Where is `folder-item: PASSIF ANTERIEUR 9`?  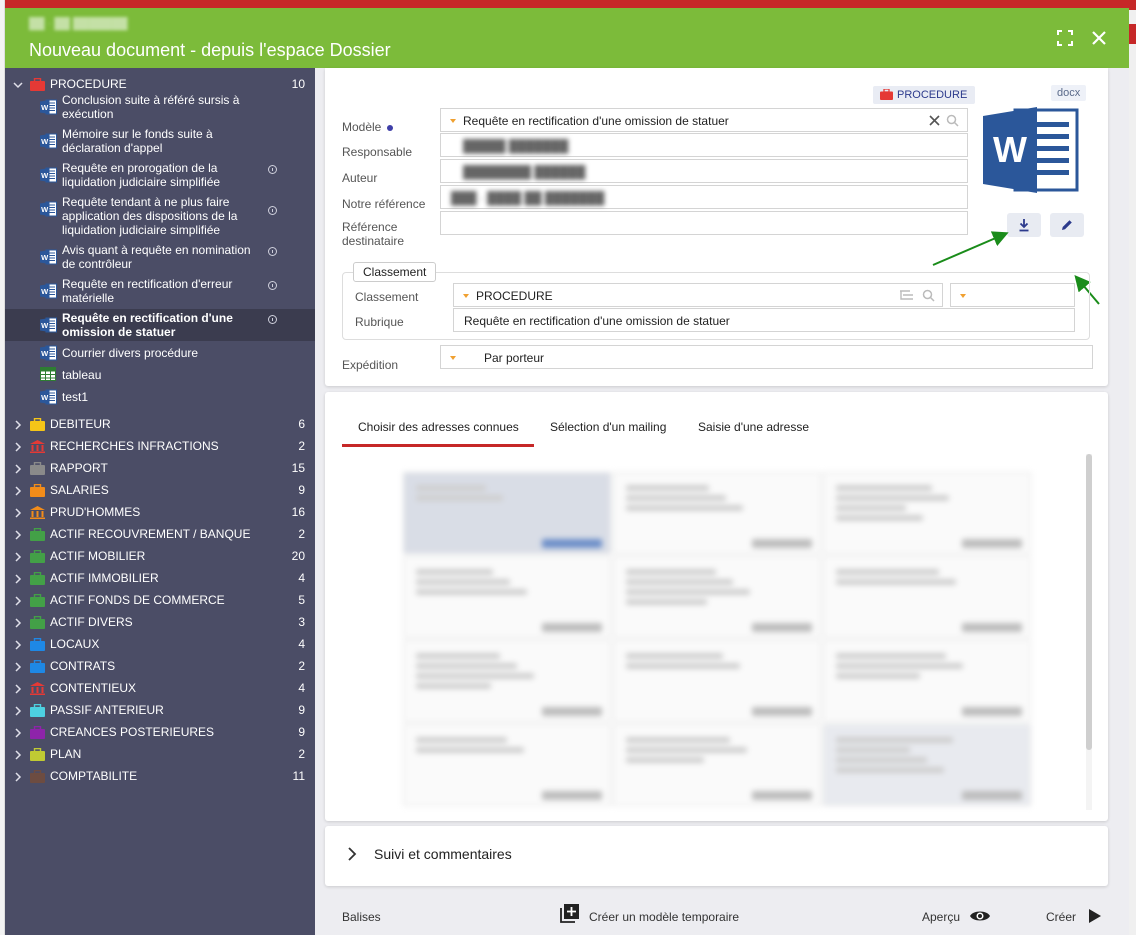 folder-item: PASSIF ANTERIEUR 9 is located at coordinates (160, 710).